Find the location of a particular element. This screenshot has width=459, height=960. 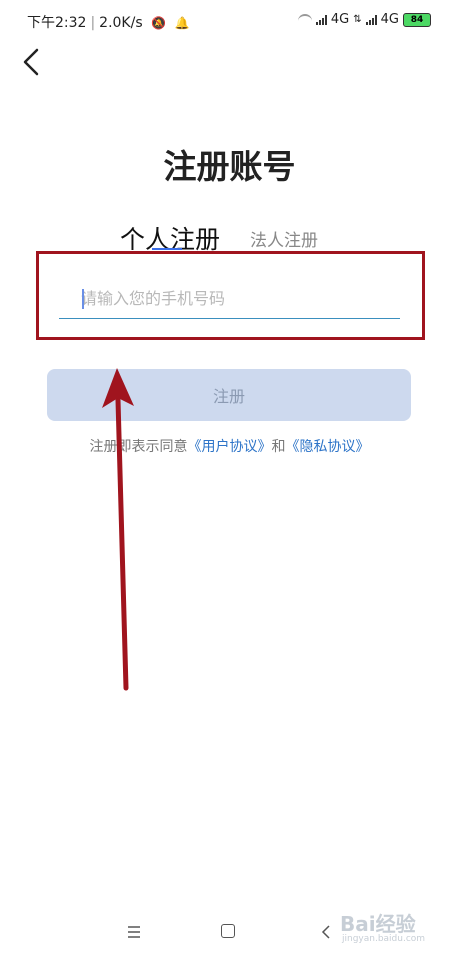

baidu-jingyan-watermark: Bai经验 jingyan.baidu.com is located at coordinates (387, 926).